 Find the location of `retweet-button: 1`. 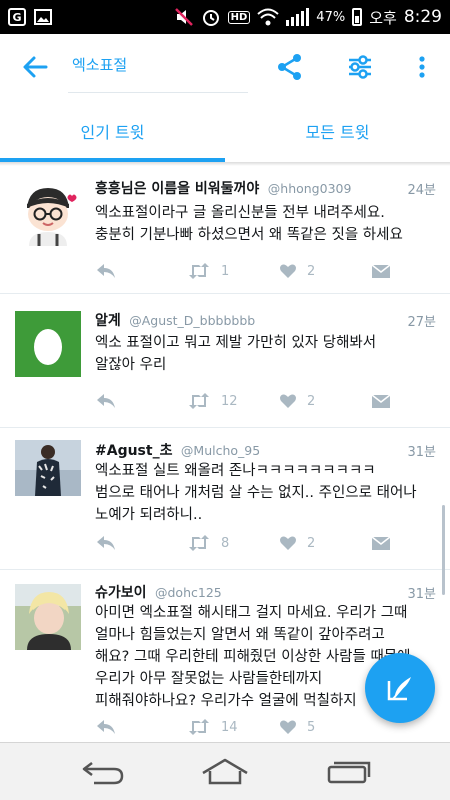

retweet-button: 1 is located at coordinates (208, 271).